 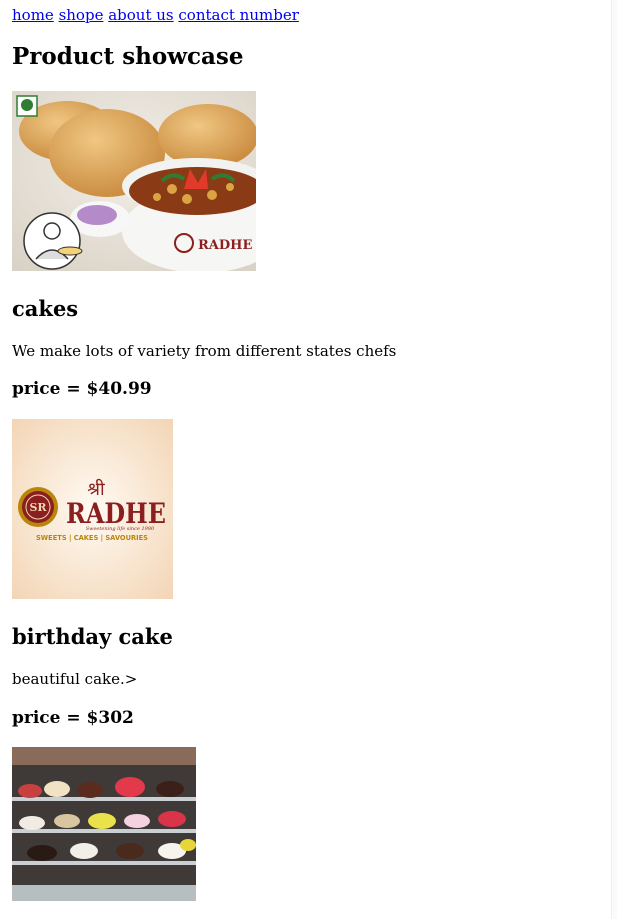 I want to click on nav-link-home: home, so click(x=33, y=15).